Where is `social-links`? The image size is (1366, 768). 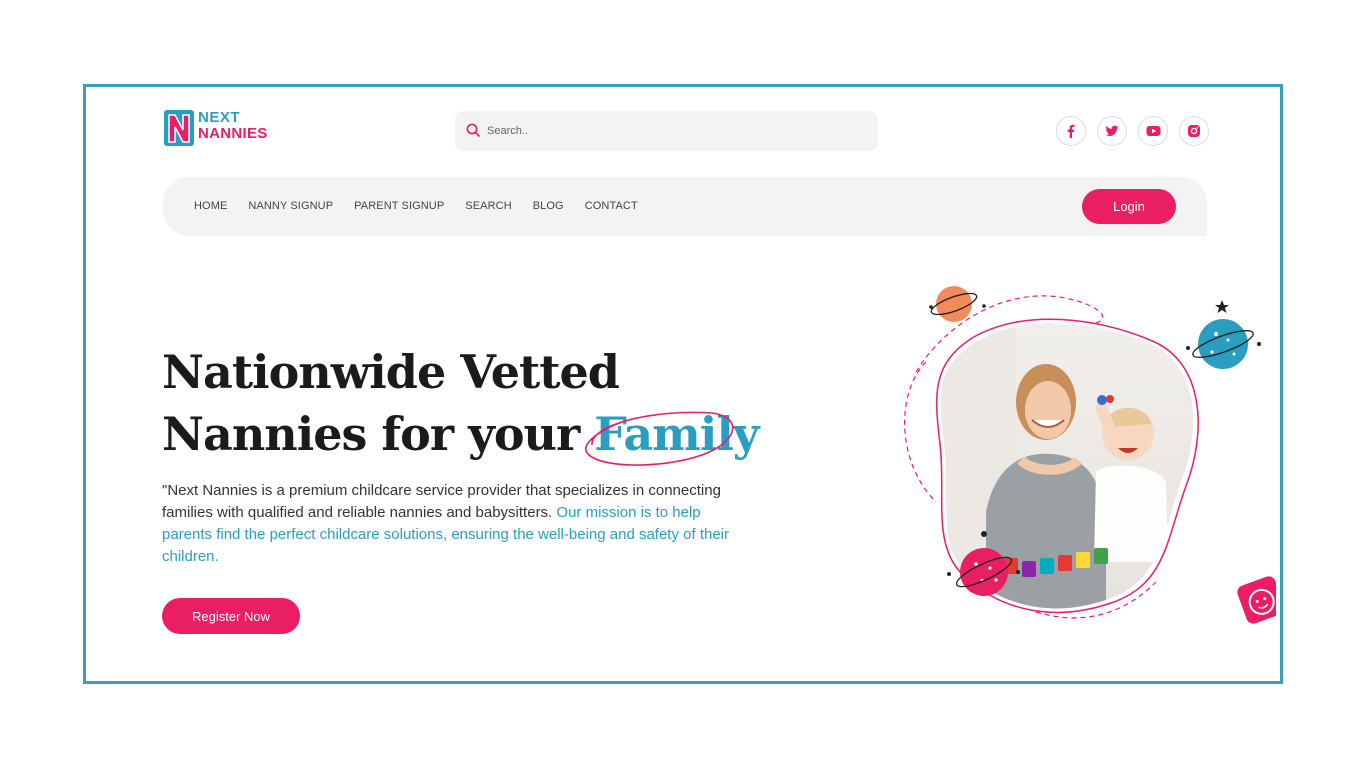
social-links is located at coordinates (1132, 131).